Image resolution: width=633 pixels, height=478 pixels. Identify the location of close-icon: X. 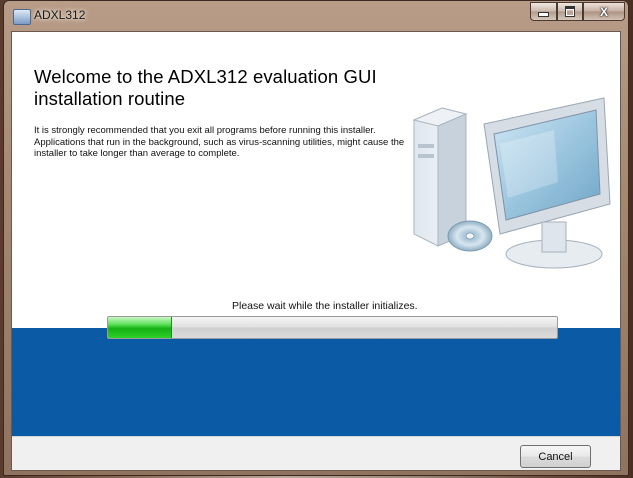
(603, 11).